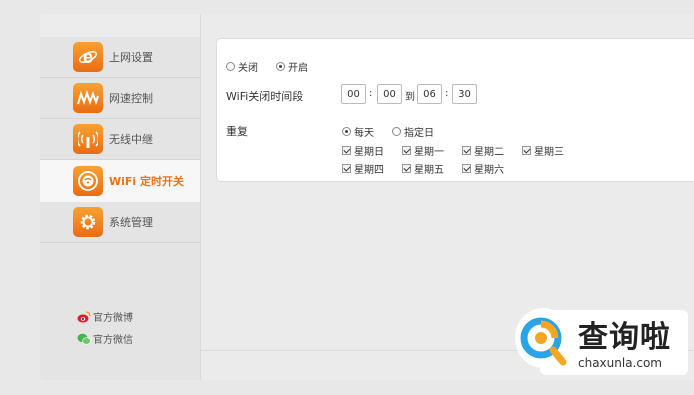 This screenshot has height=395, width=694. Describe the element at coordinates (429, 170) in the screenshot. I see `day-label: 星期五` at that location.